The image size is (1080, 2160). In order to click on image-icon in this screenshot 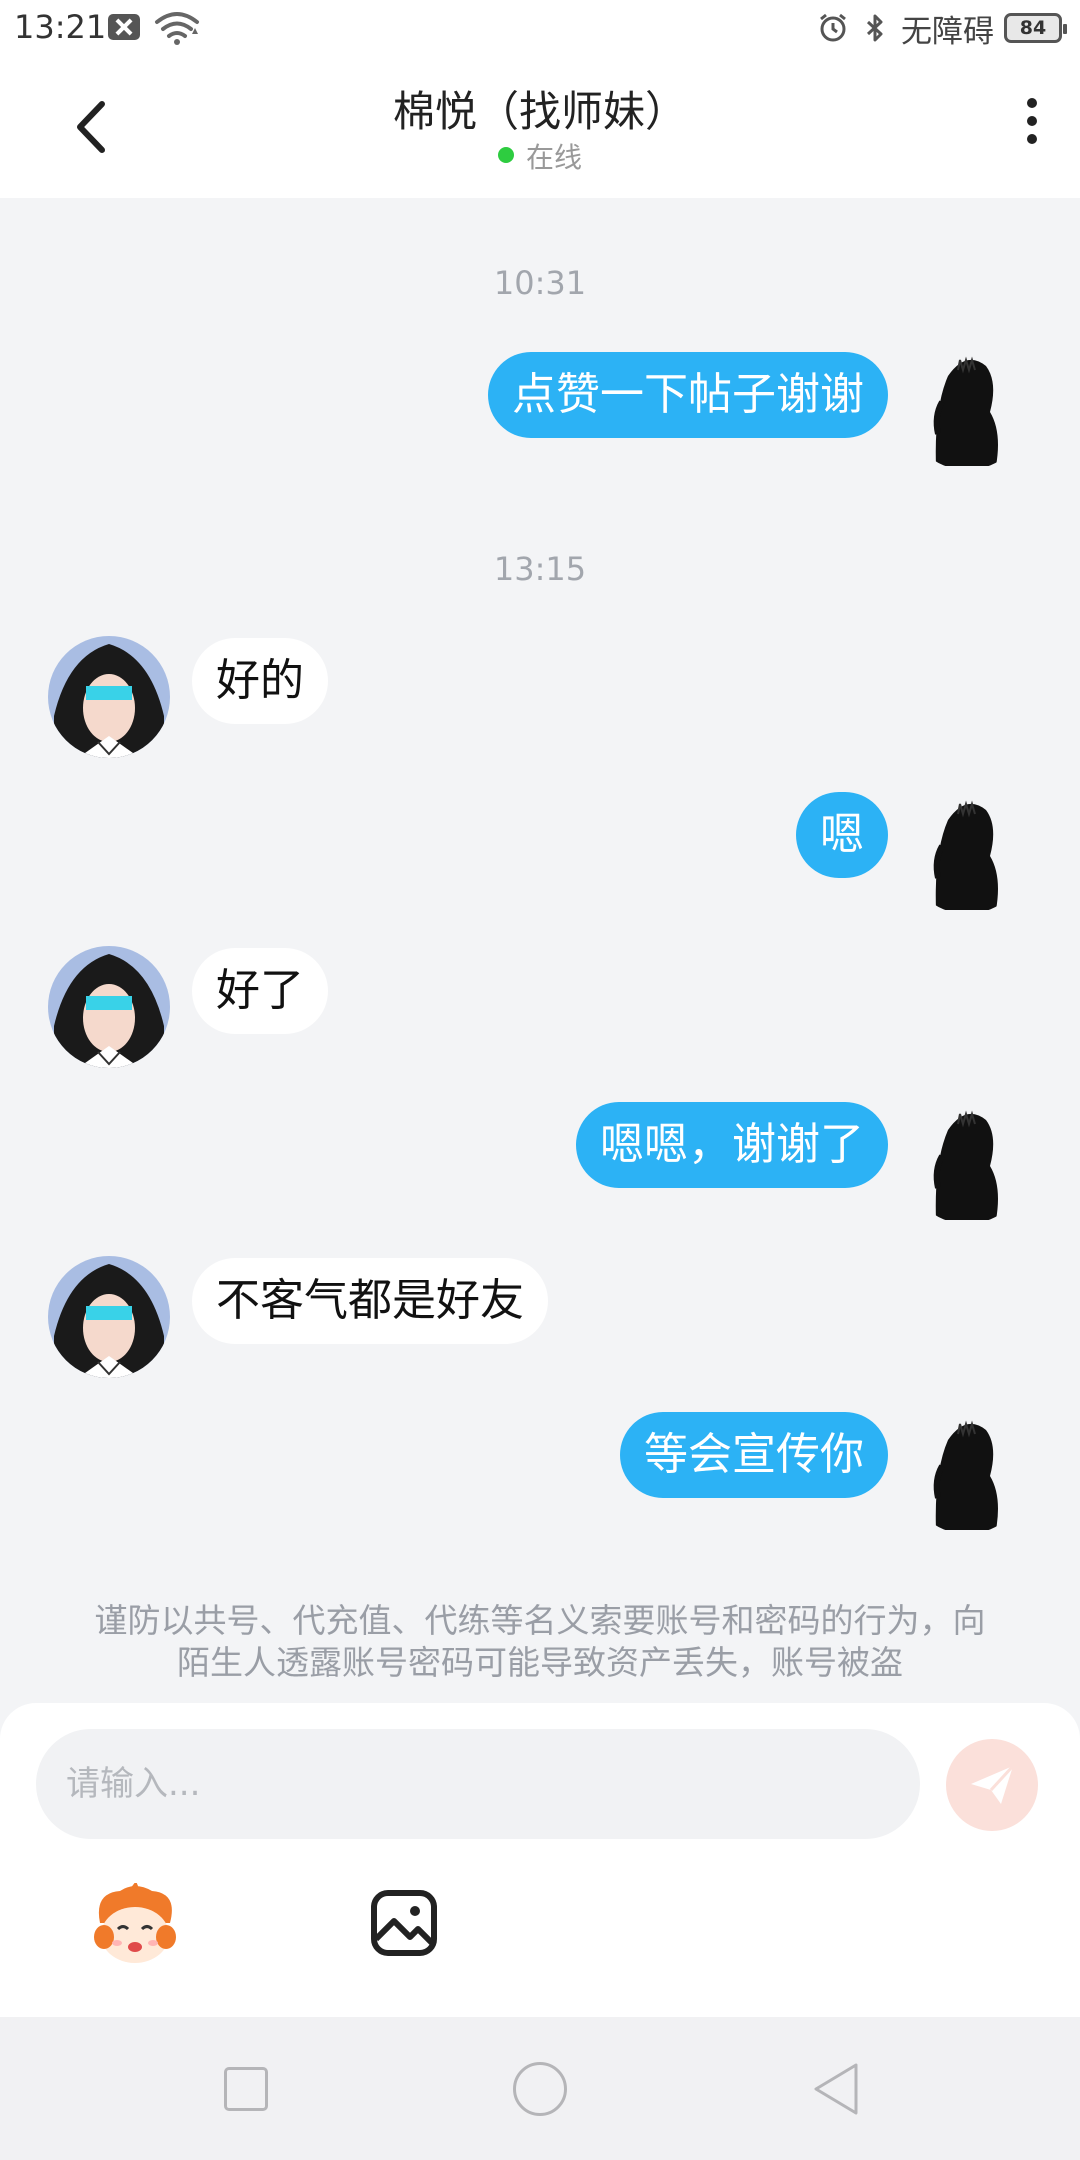, I will do `click(404, 1923)`.